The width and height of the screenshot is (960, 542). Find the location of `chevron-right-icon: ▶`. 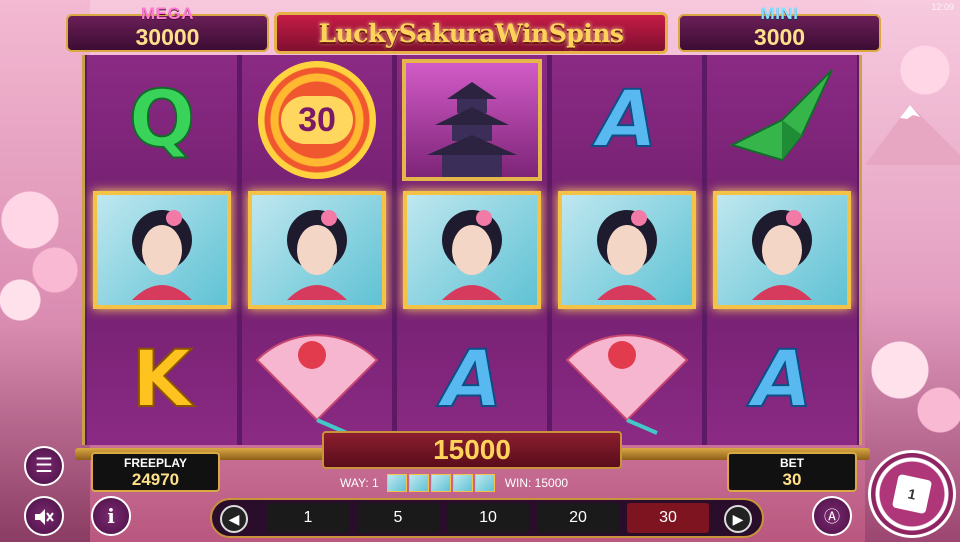

chevron-right-icon: ▶ is located at coordinates (738, 519).